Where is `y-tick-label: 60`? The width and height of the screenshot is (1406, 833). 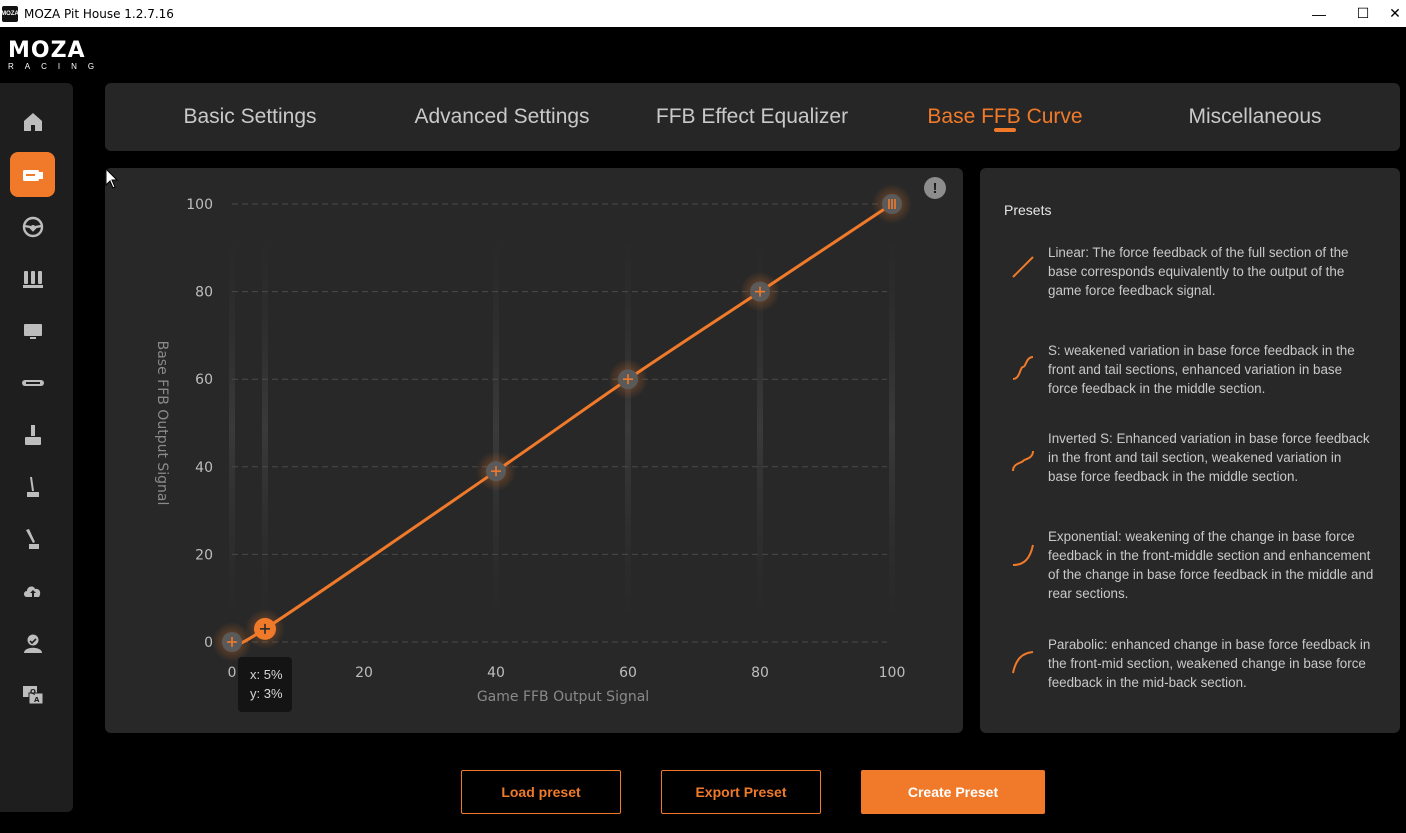 y-tick-label: 60 is located at coordinates (204, 380).